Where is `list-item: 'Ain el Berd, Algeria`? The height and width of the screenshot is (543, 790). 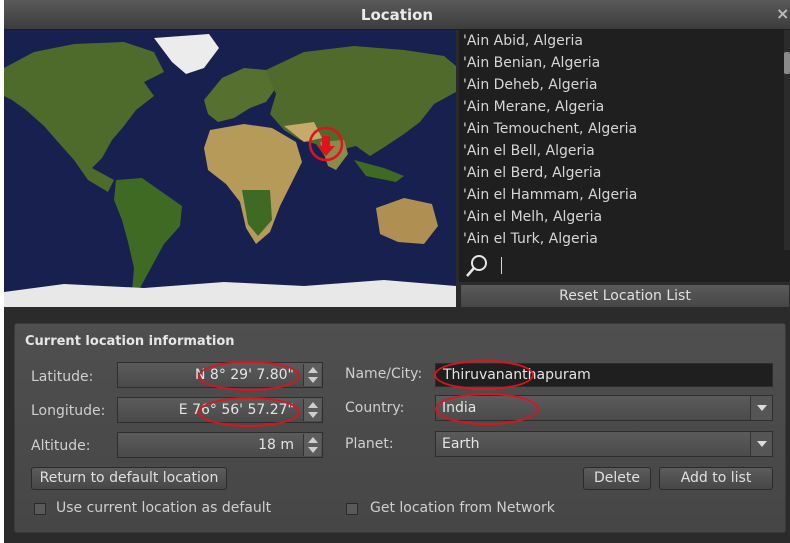 list-item: 'Ain el Berd, Algeria is located at coordinates (532, 173).